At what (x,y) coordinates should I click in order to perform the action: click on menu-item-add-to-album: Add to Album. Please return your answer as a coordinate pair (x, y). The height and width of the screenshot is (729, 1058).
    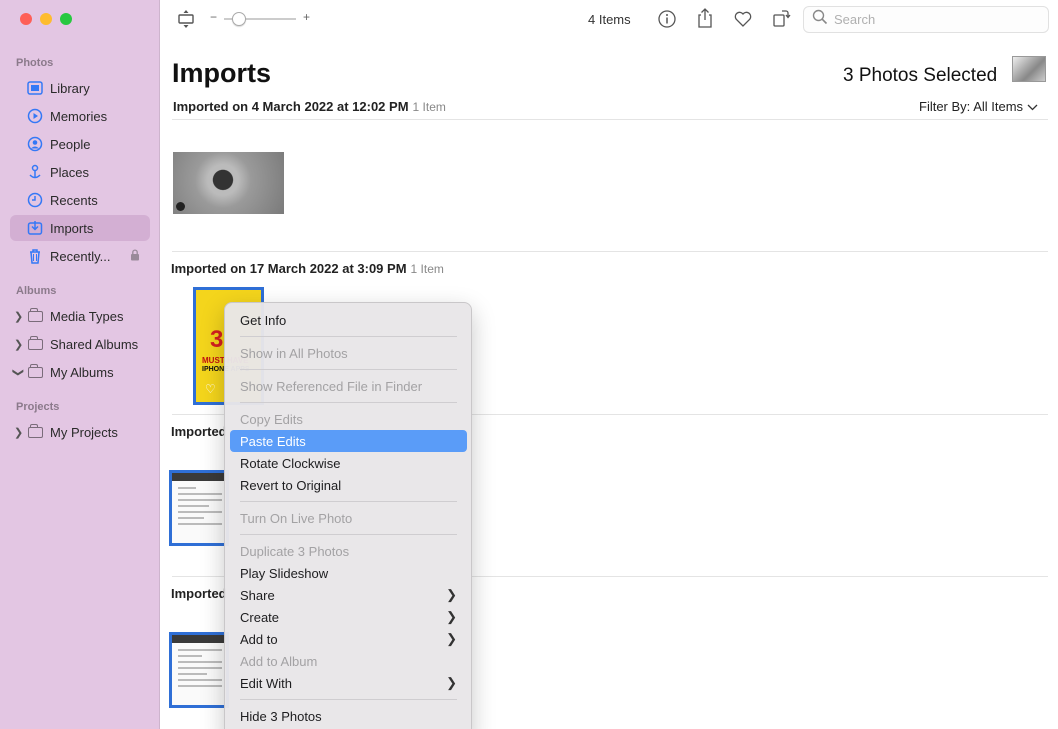
    Looking at the image, I should click on (348, 661).